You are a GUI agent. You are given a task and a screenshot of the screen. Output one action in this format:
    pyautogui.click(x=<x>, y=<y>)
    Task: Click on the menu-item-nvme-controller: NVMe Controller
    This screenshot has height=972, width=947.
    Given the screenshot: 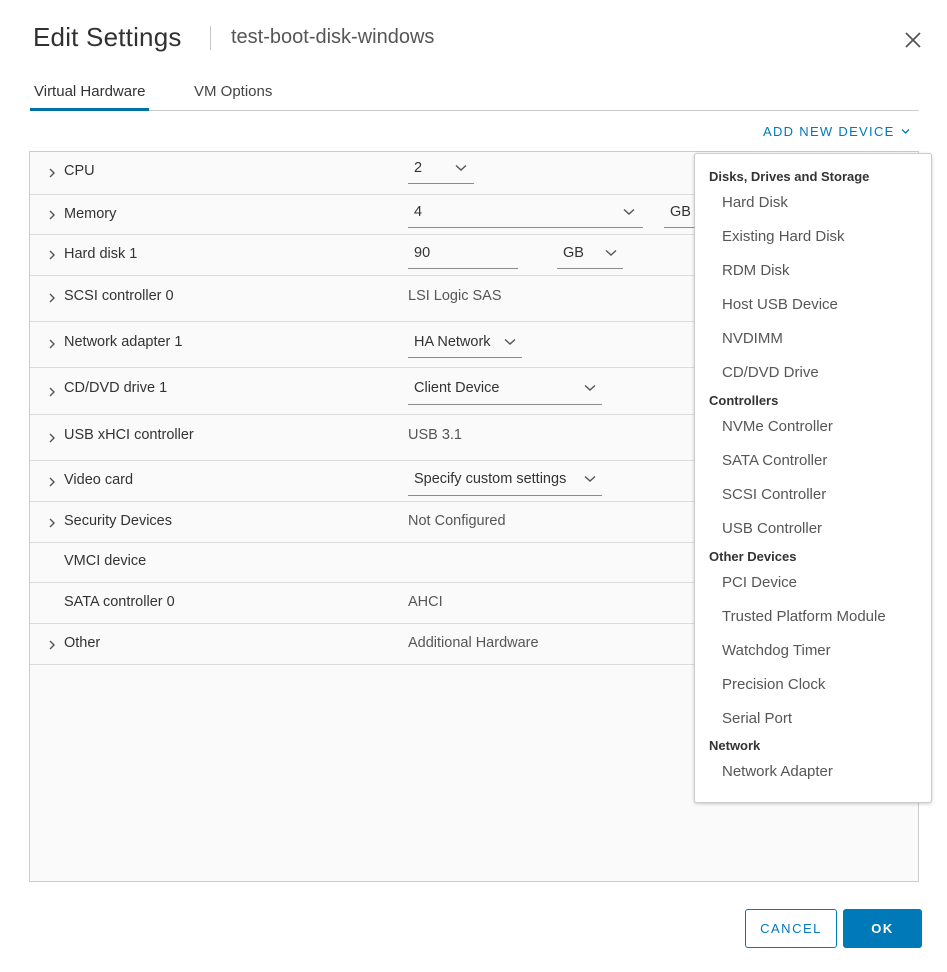 What is the action you would take?
    pyautogui.click(x=777, y=426)
    